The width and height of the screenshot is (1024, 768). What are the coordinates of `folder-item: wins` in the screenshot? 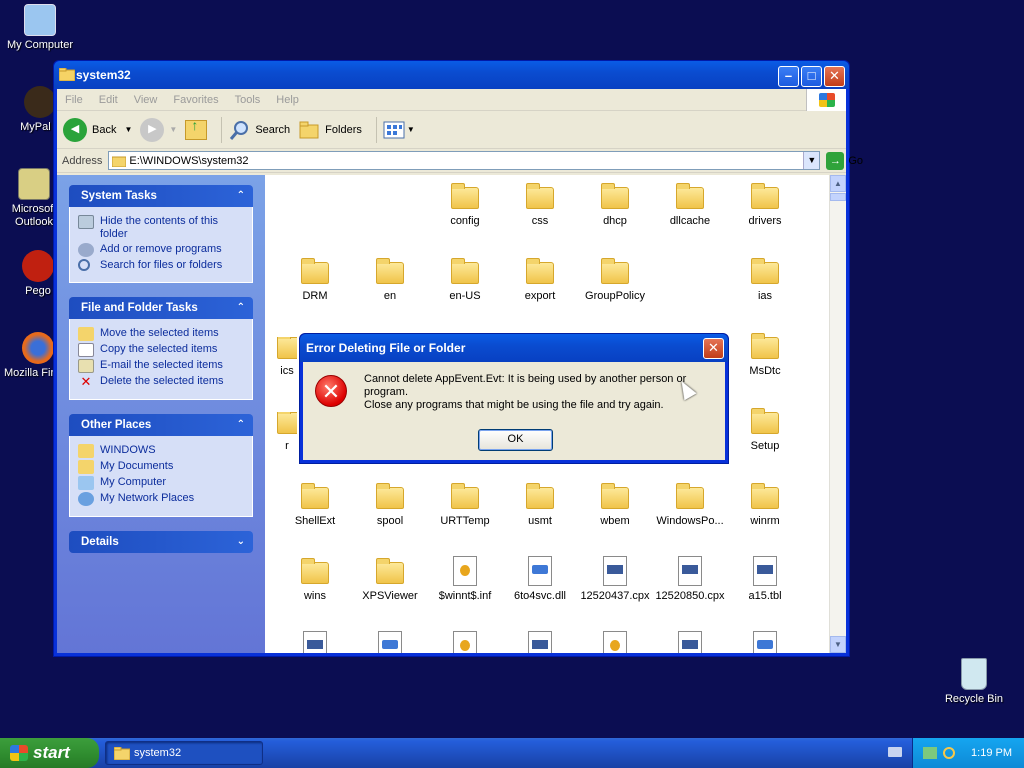 It's located at (315, 580).